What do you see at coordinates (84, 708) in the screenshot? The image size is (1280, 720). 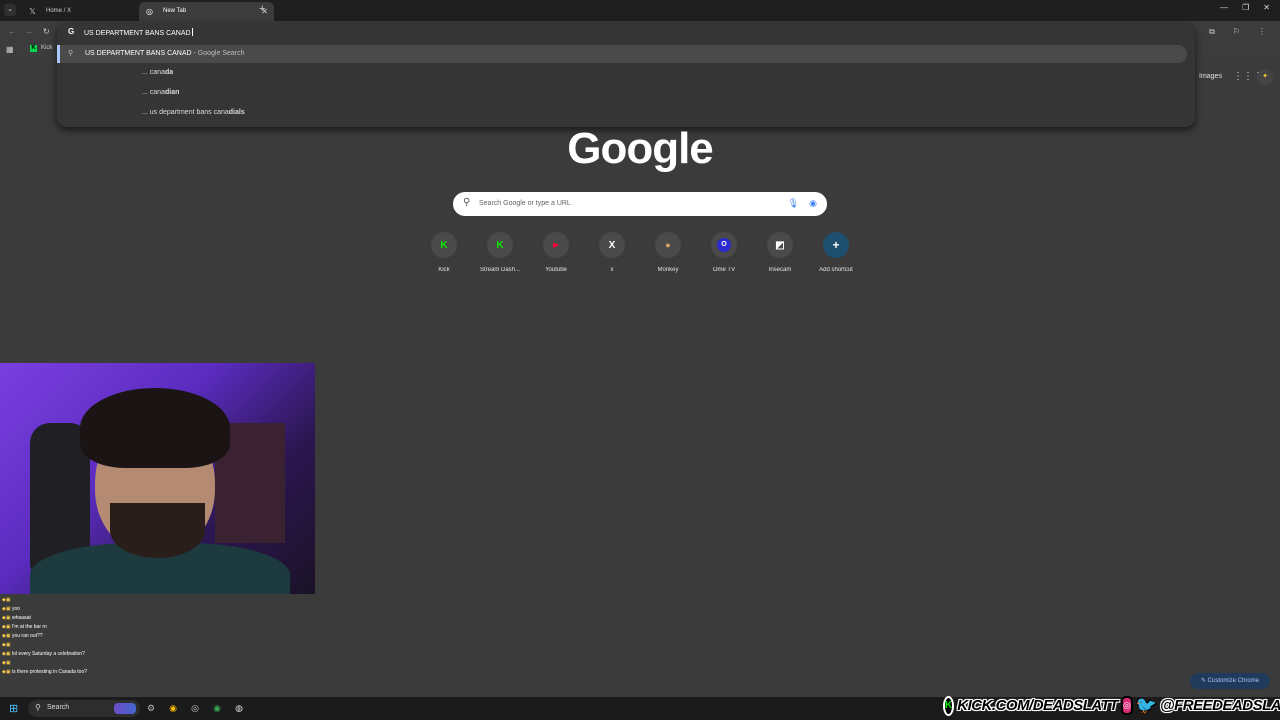 I see `taskbar-search: ⚲ Search` at bounding box center [84, 708].